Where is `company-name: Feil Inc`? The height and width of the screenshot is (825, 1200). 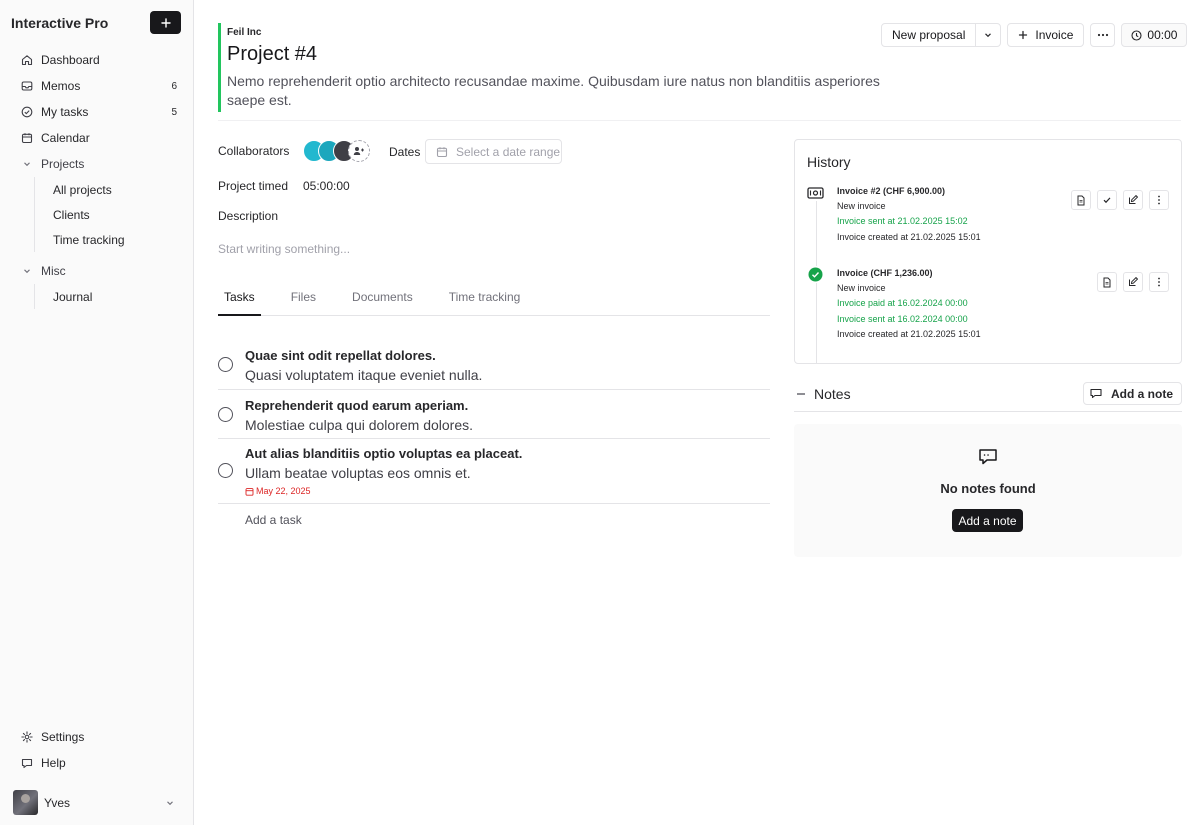
company-name: Feil Inc is located at coordinates (244, 32).